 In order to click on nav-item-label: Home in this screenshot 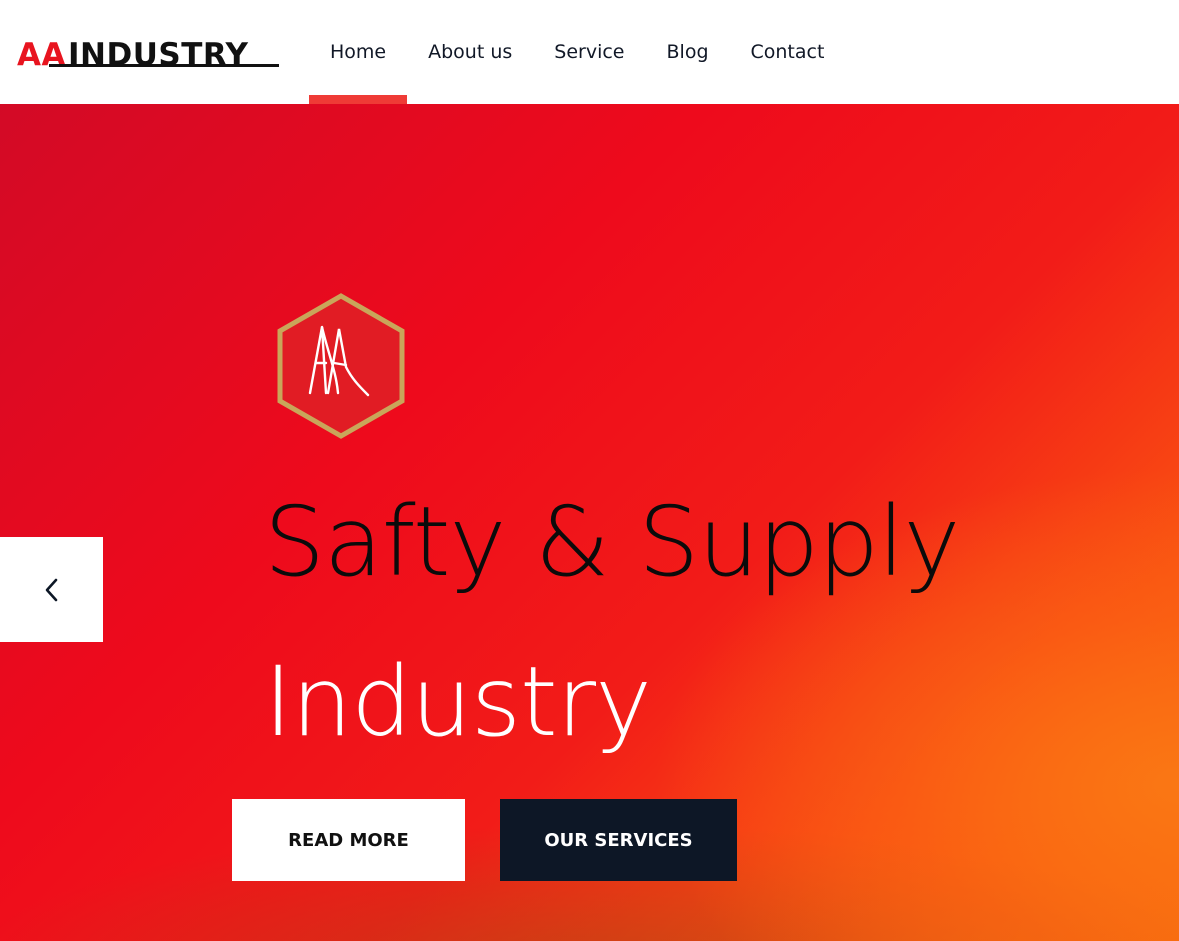, I will do `click(358, 52)`.